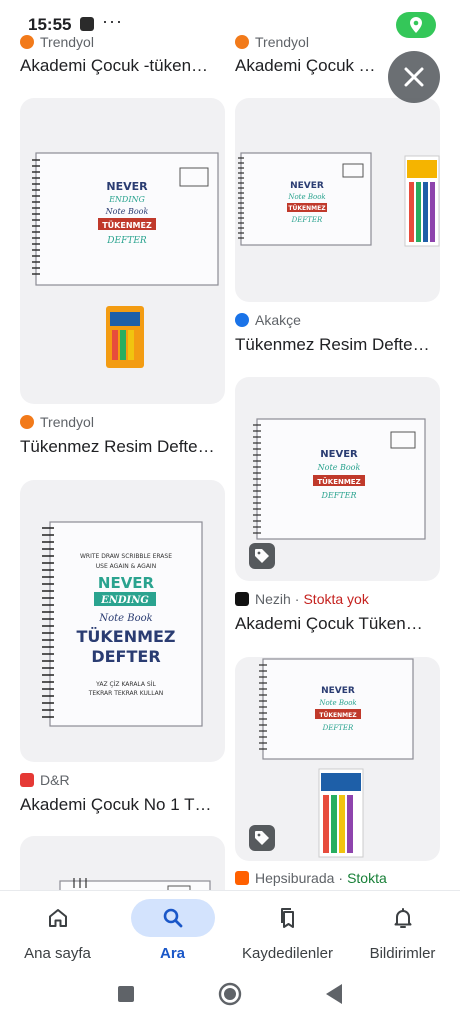 The width and height of the screenshot is (460, 1024). Describe the element at coordinates (242, 878) in the screenshot. I see `hepsiburada-logo-icon` at that location.